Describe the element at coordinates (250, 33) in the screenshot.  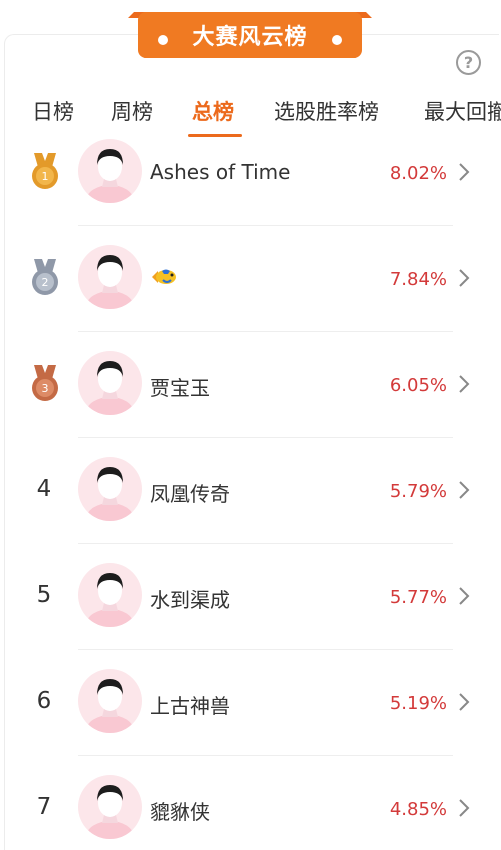
I see `ranking-banner: 大赛风云榜` at that location.